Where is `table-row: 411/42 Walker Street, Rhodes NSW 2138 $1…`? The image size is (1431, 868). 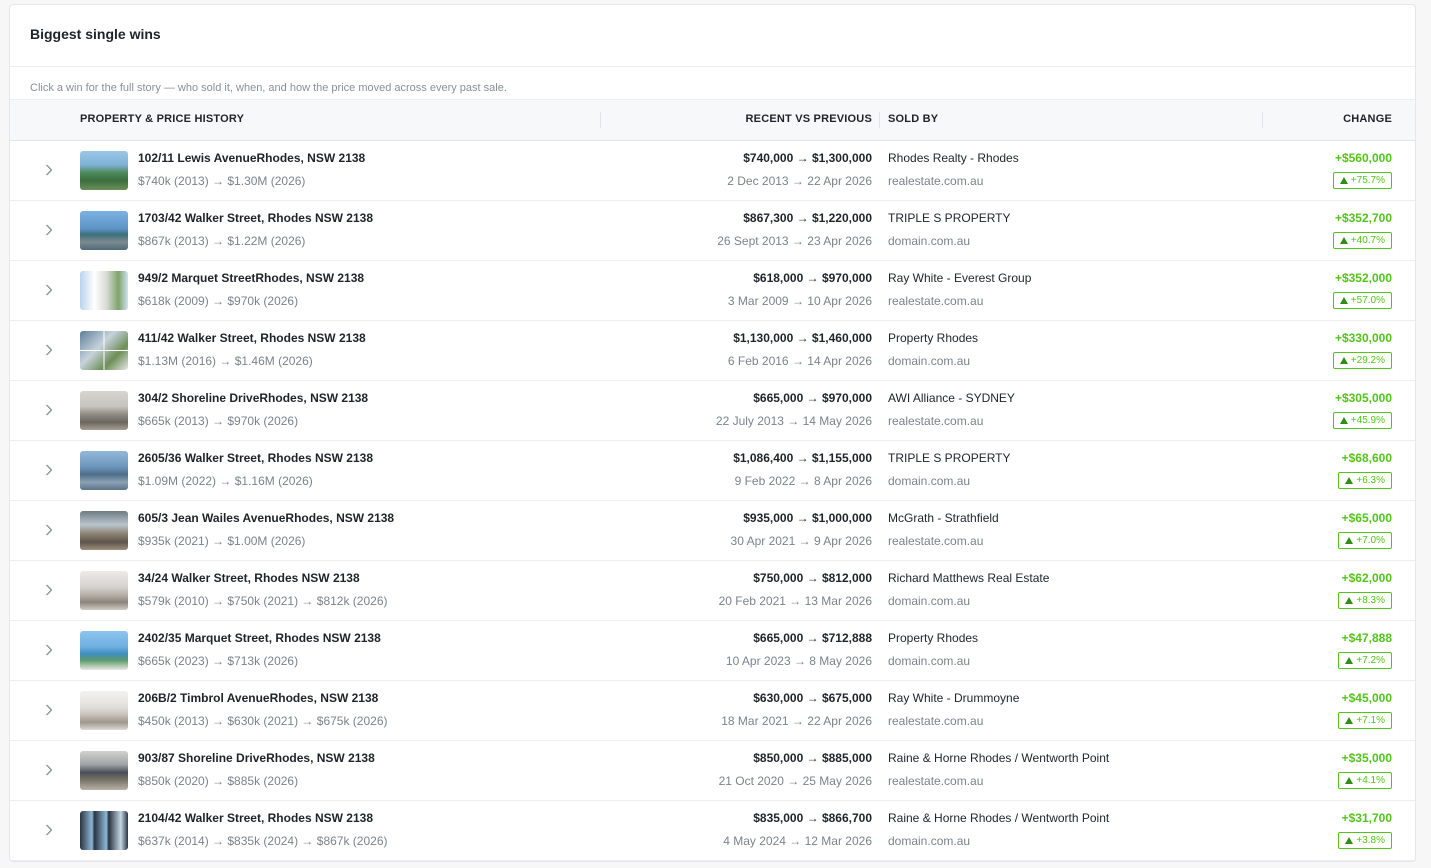
table-row: 411/42 Walker Street, Rhodes NSW 2138 $1… is located at coordinates (712, 351).